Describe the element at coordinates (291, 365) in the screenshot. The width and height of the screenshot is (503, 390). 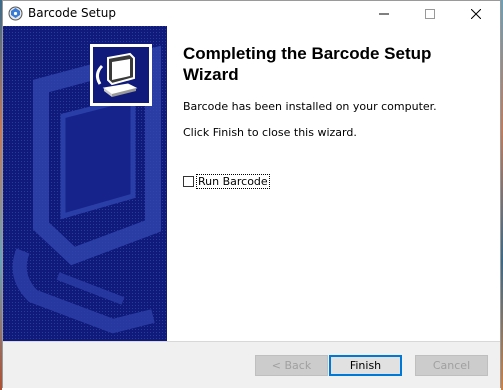
I see `back-button: < Back` at that location.